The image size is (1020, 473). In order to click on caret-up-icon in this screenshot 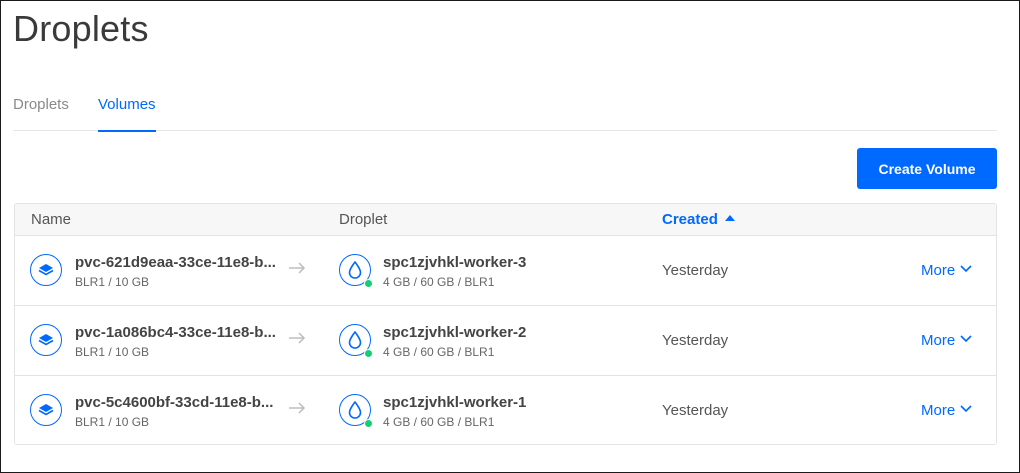, I will do `click(729, 218)`.